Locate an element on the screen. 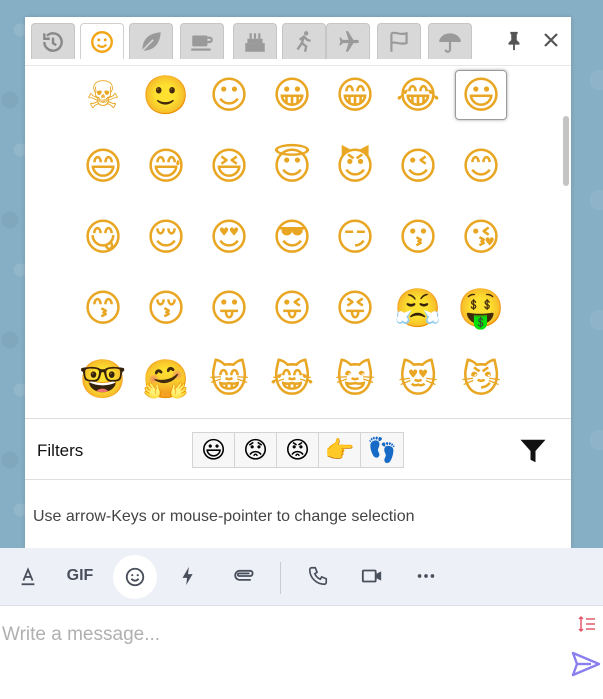  emoji-category-tabs is located at coordinates (298, 41).